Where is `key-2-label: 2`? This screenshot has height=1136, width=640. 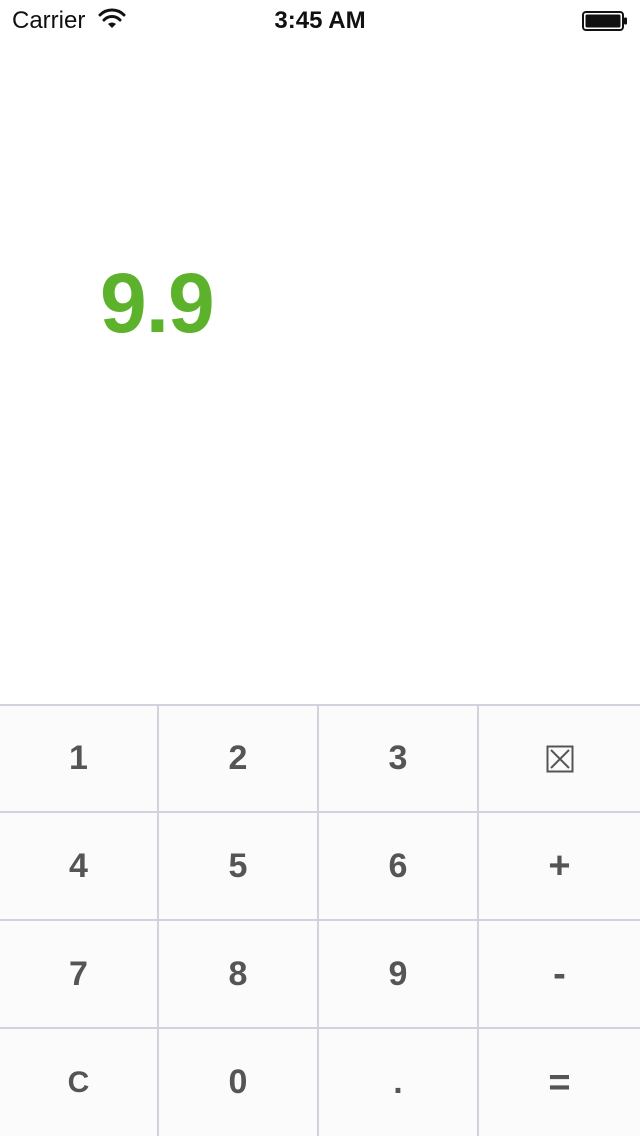
key-2-label: 2 is located at coordinates (238, 758).